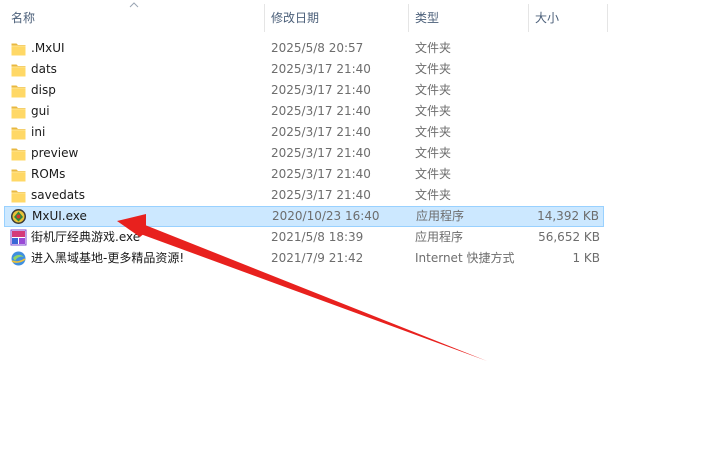  Describe the element at coordinates (55, 153) in the screenshot. I see `file-name: preview` at that location.